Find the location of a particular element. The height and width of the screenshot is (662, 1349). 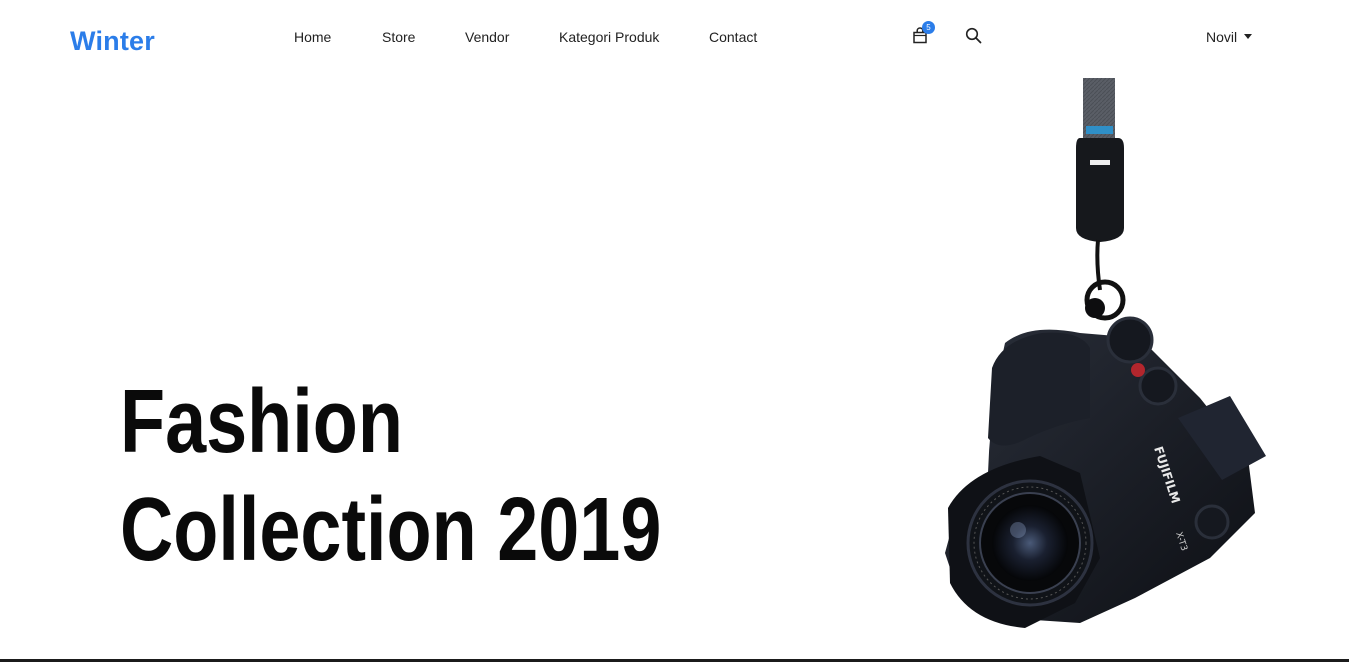

nav-store: Store is located at coordinates (398, 37).